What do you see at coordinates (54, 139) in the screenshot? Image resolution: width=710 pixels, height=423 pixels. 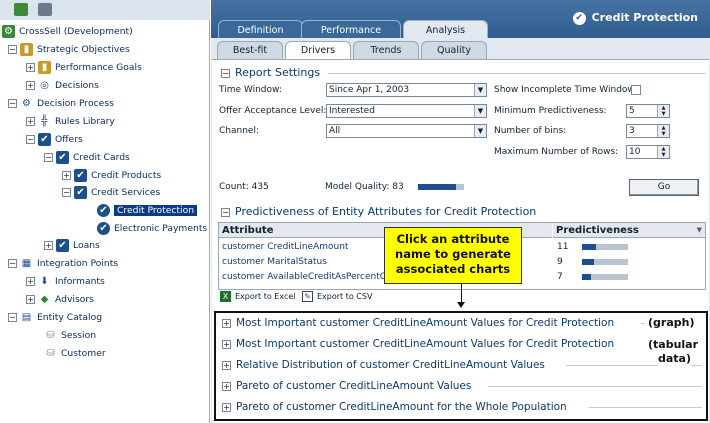 I see `tree-item-offers: − ✔ Offers` at bounding box center [54, 139].